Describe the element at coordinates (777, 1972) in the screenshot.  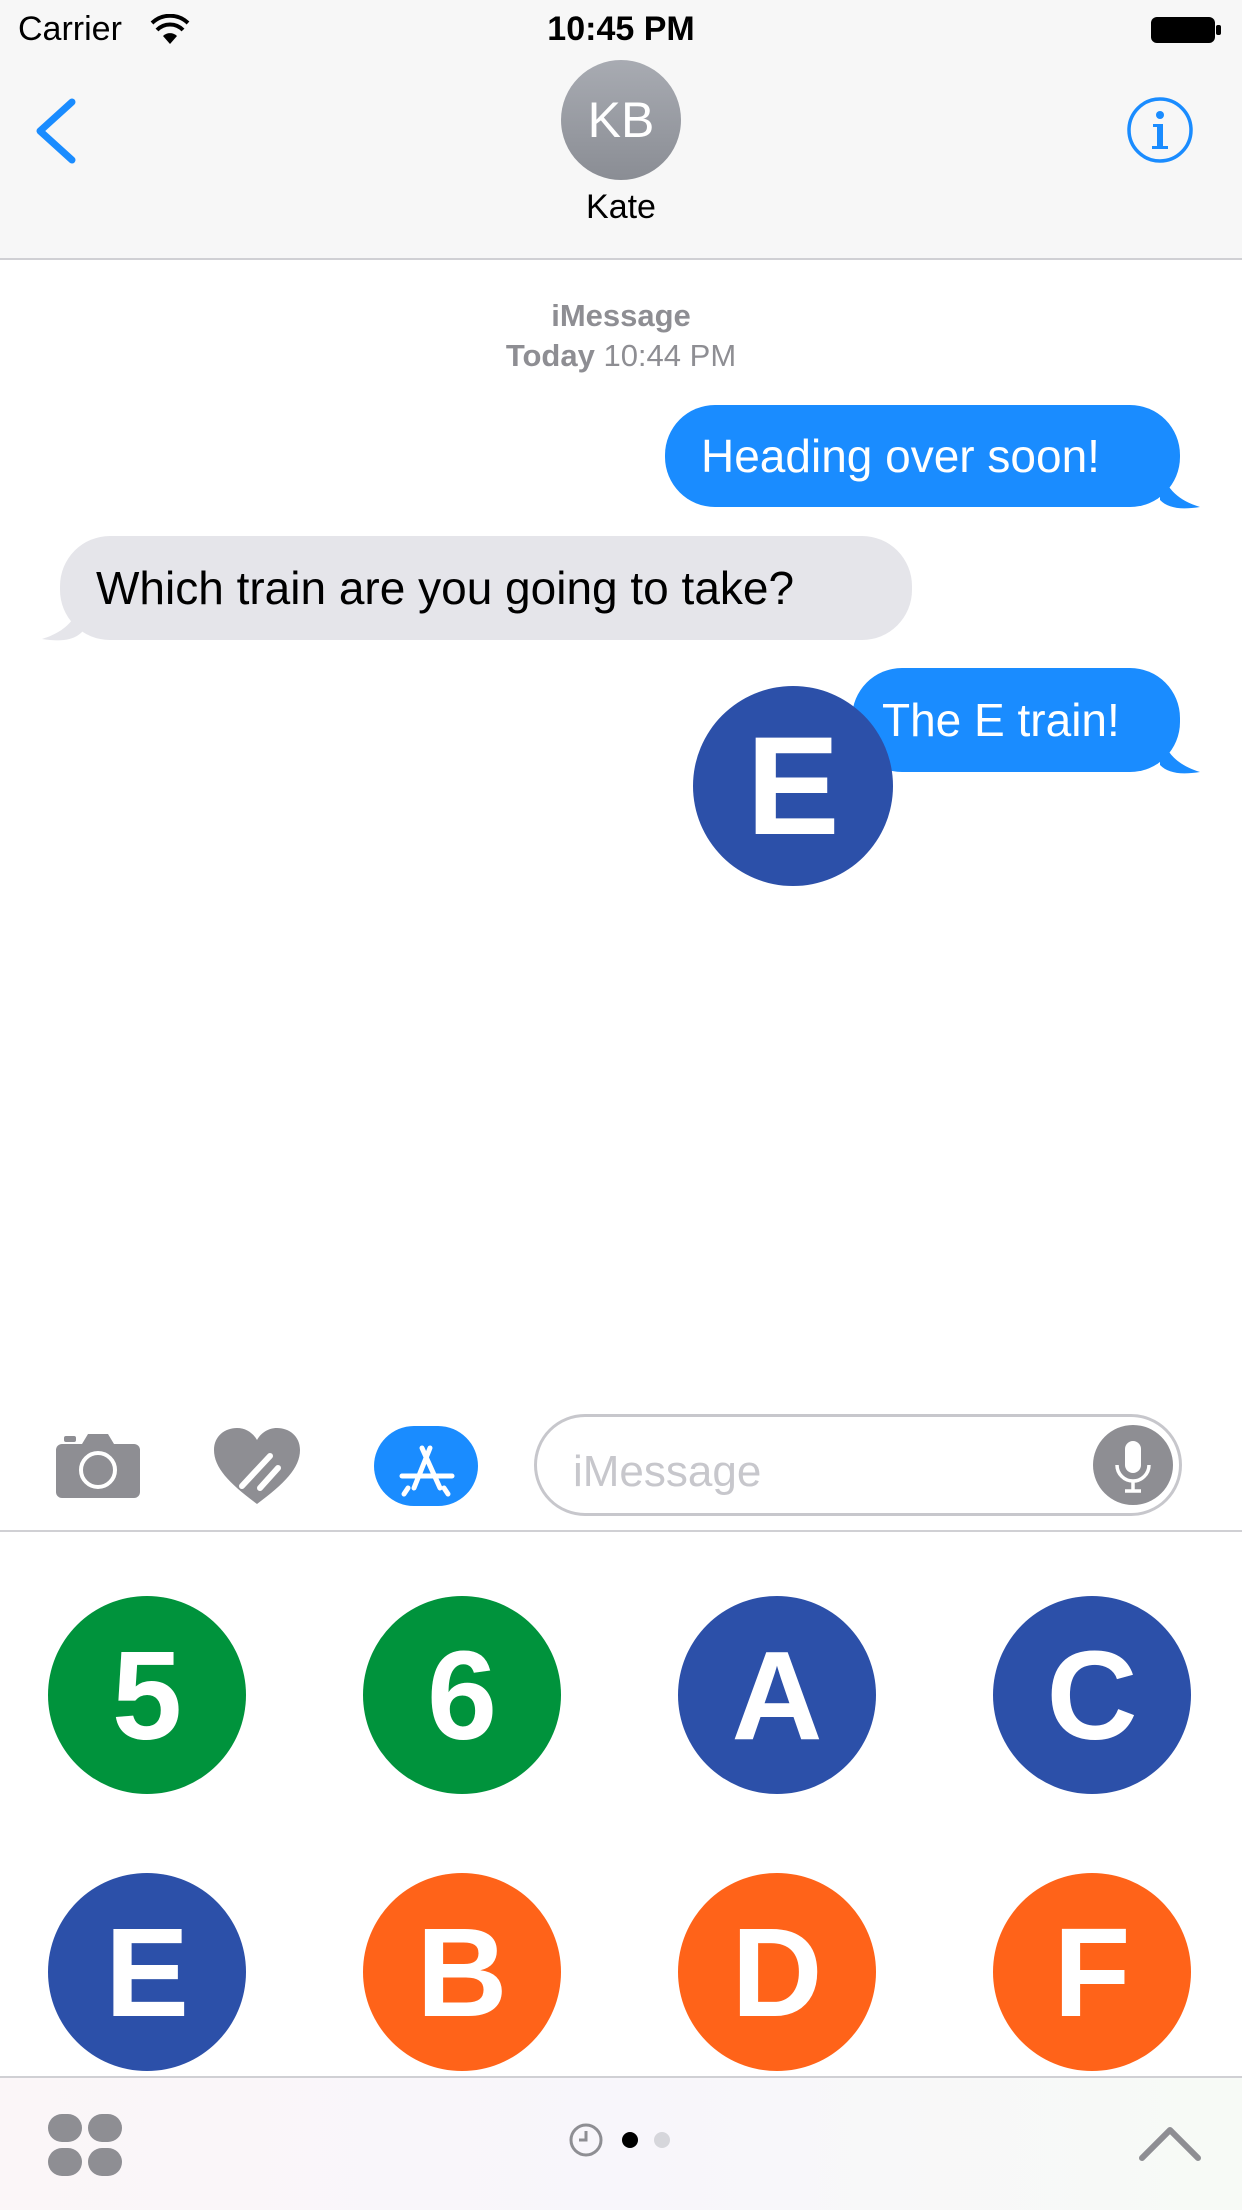
I see `sticker-d-train: D` at that location.